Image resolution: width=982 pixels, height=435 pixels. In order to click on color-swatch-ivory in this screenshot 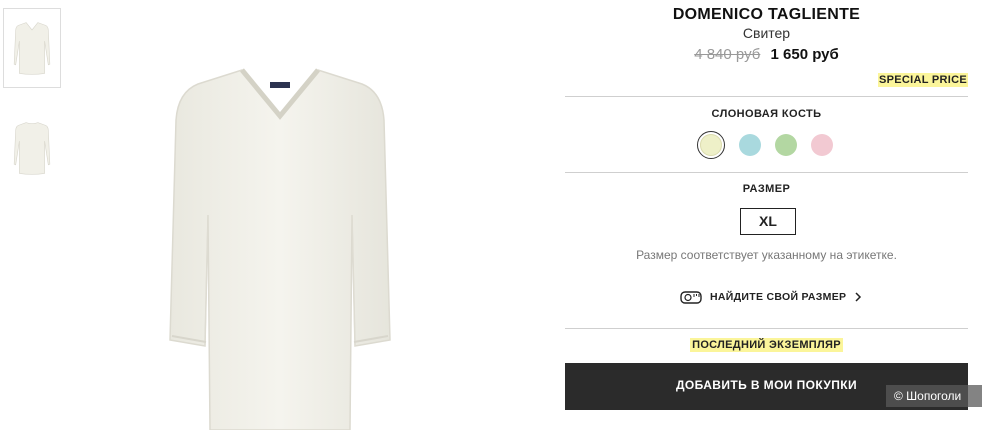, I will do `click(711, 145)`.